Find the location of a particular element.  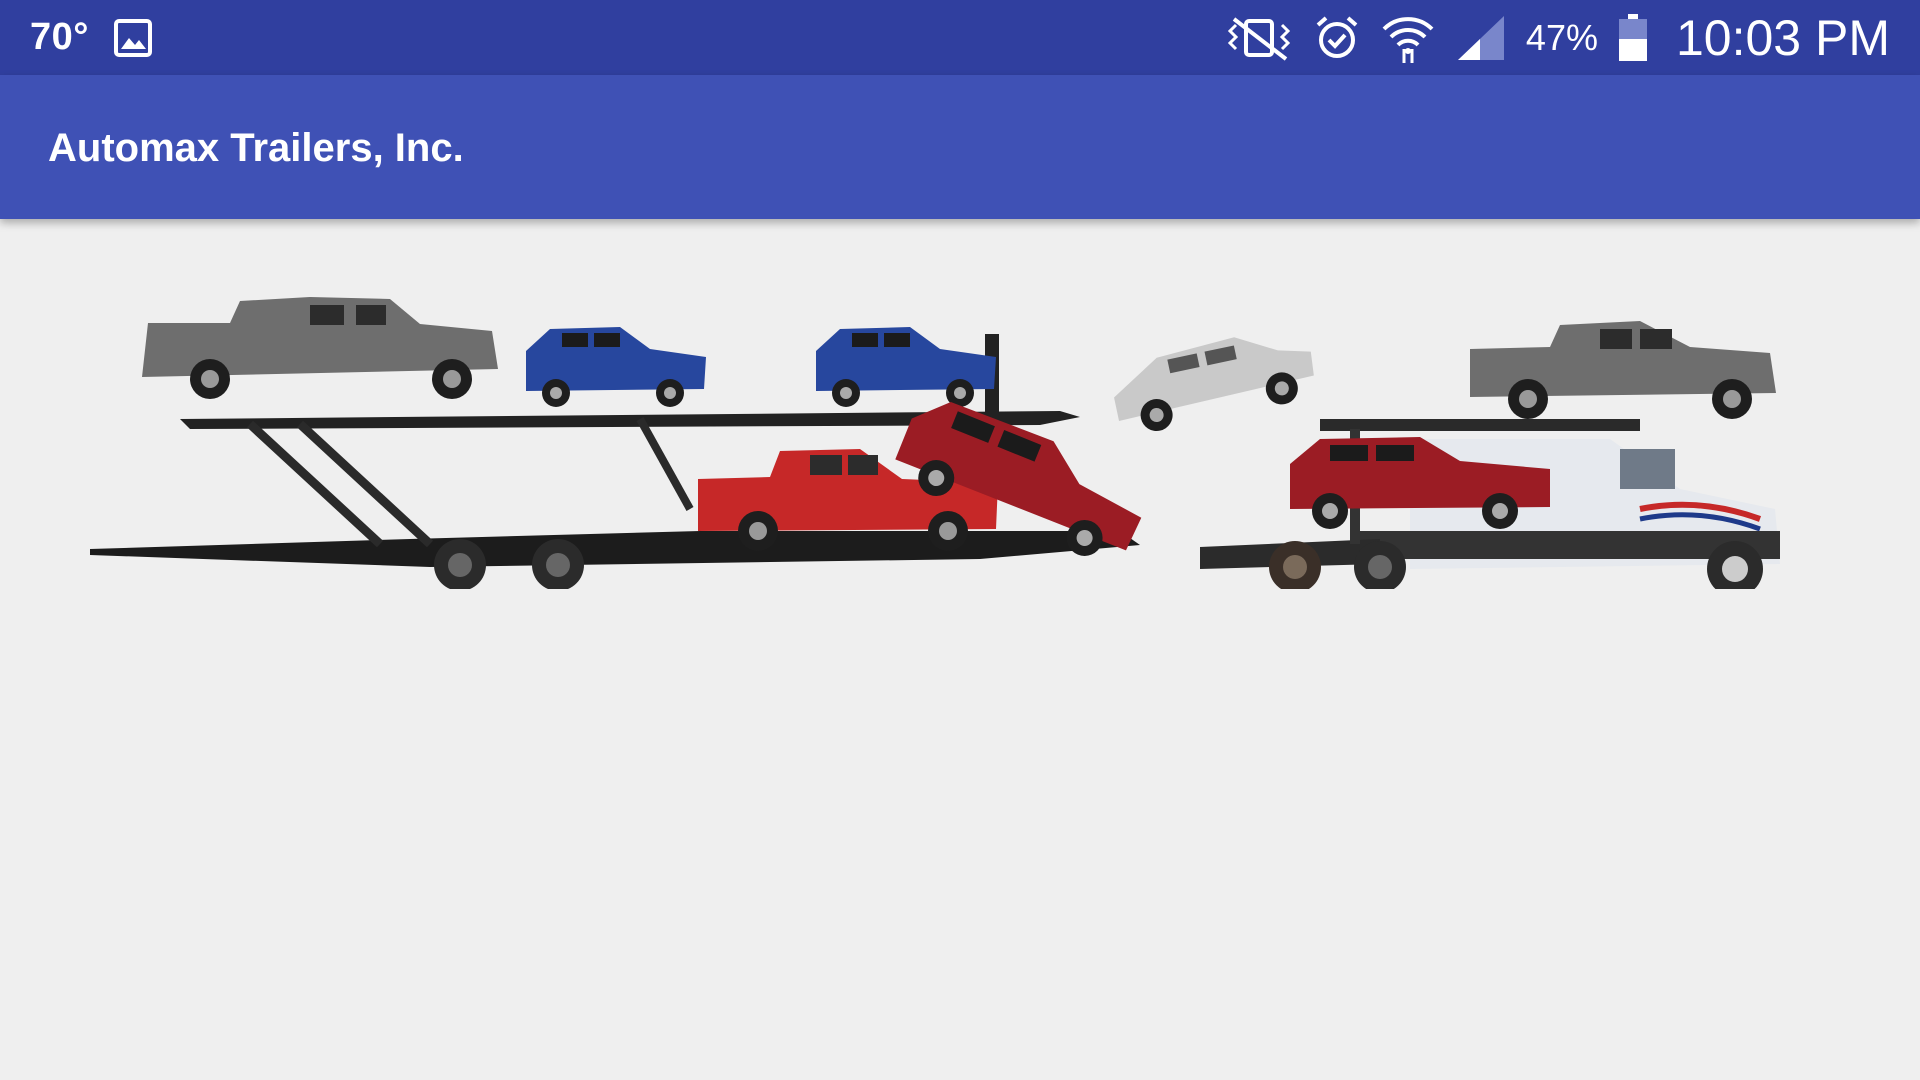

status-right: 47% 10:03 PM is located at coordinates (1557, 37).